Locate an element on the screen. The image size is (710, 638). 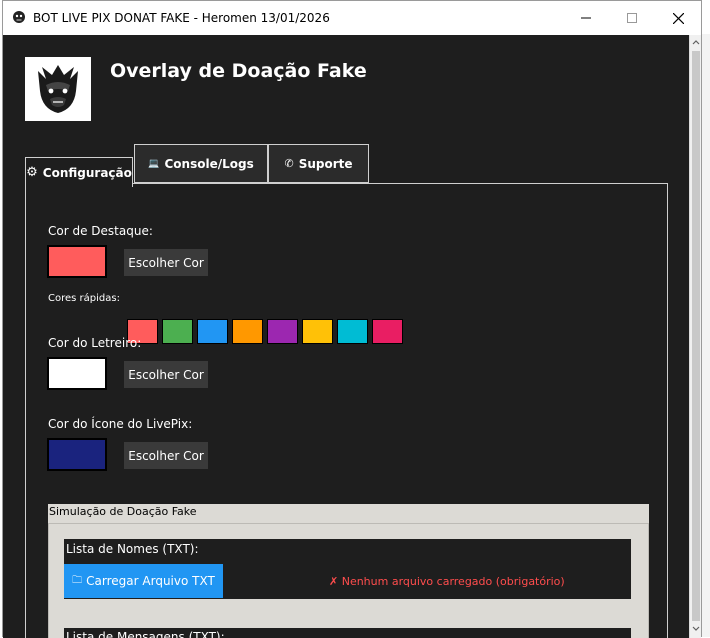
tab-console-logs: 💻 Console/Logs is located at coordinates (201, 163).